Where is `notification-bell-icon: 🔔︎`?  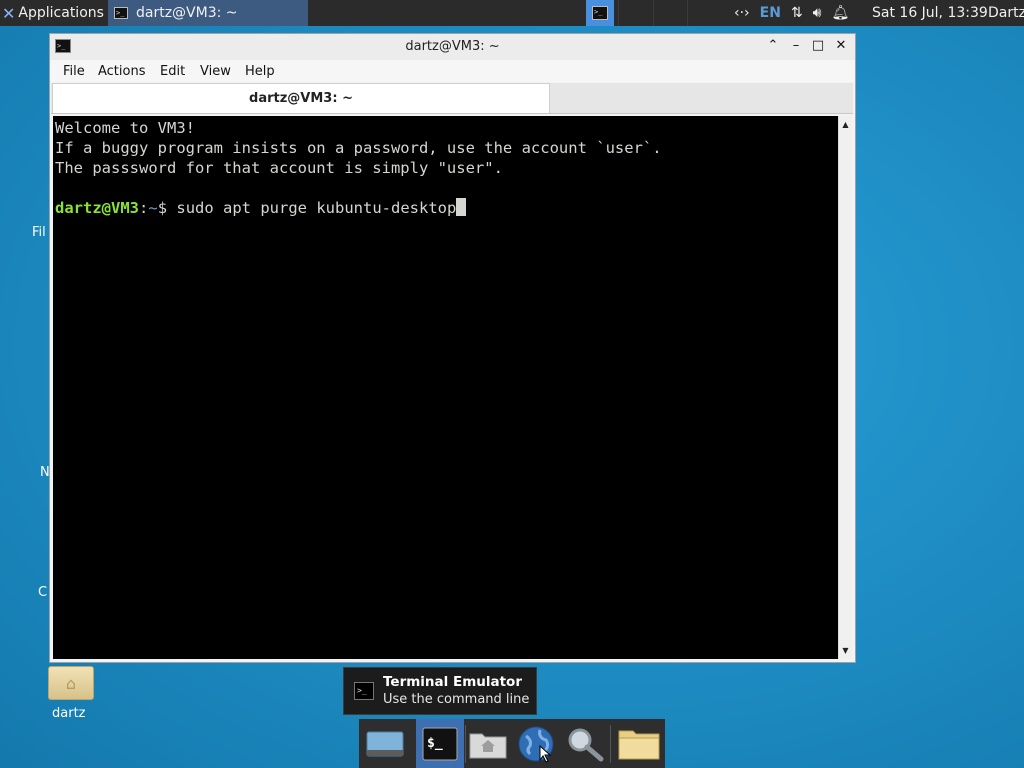
notification-bell-icon: 🔔︎ is located at coordinates (841, 13).